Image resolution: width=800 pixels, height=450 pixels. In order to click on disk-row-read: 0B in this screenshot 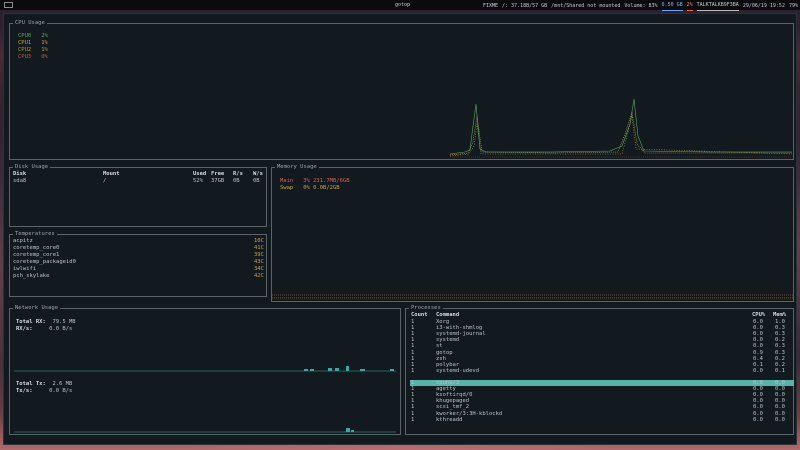, I will do `click(236, 181)`.